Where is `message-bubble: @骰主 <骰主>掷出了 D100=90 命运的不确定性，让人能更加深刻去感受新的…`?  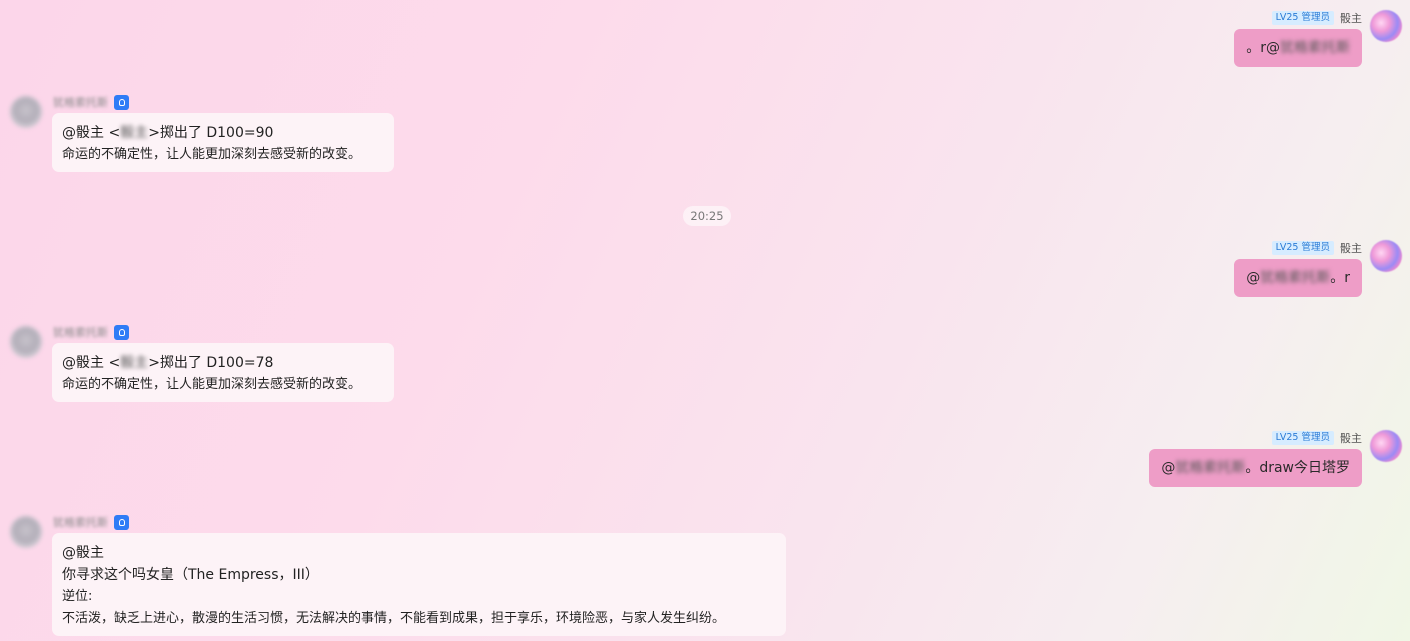
message-bubble: @骰主 <骰主>掷出了 D100=90 命运的不确定性，让人能更加深刻去感受新的… is located at coordinates (223, 142).